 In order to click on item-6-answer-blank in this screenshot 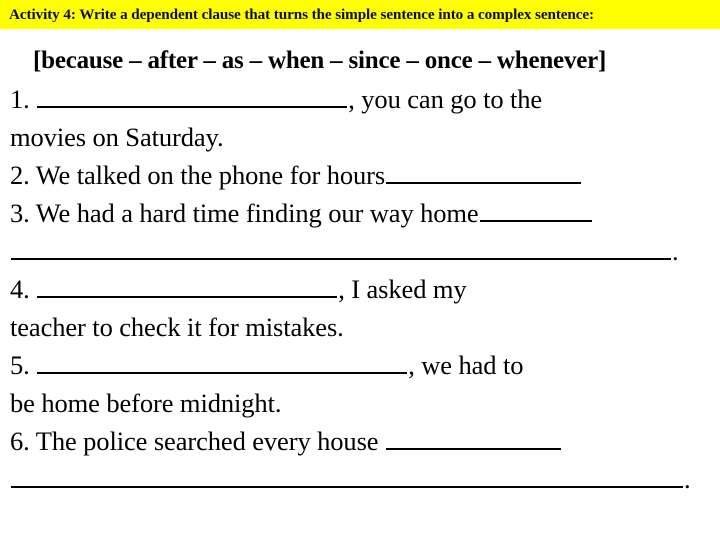, I will do `click(473, 438)`.